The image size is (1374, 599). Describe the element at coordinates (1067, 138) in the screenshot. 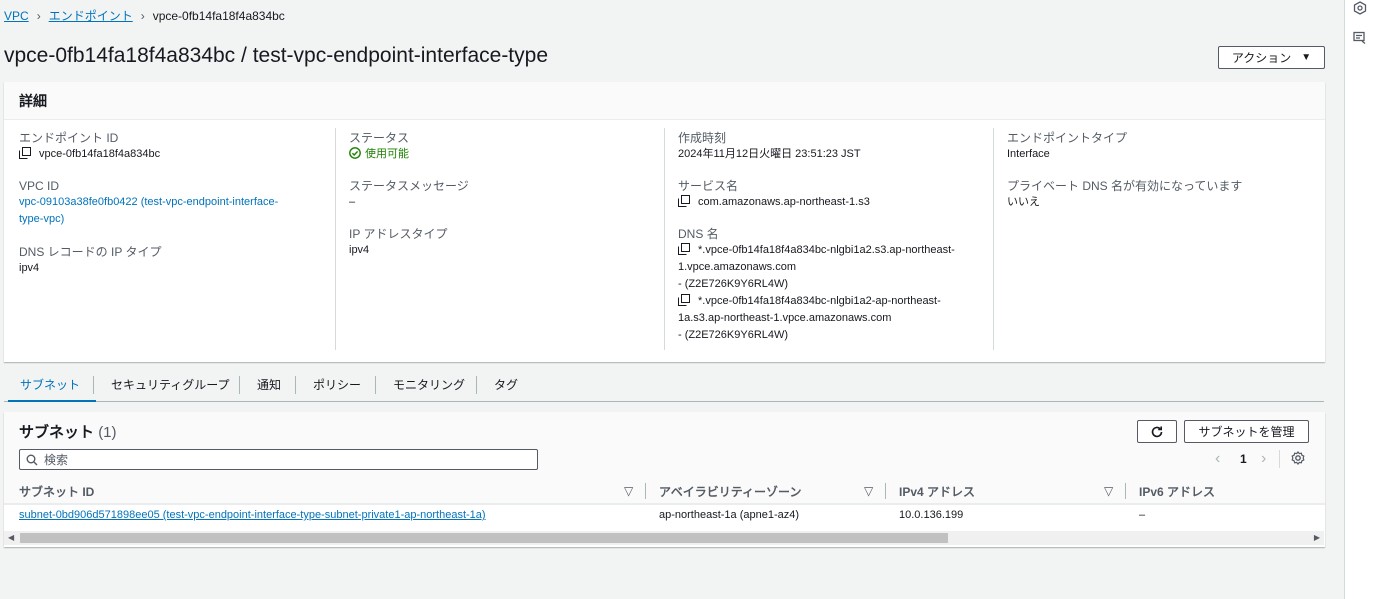

I see `endpoint-type-label: エンドポイントタイプ` at that location.